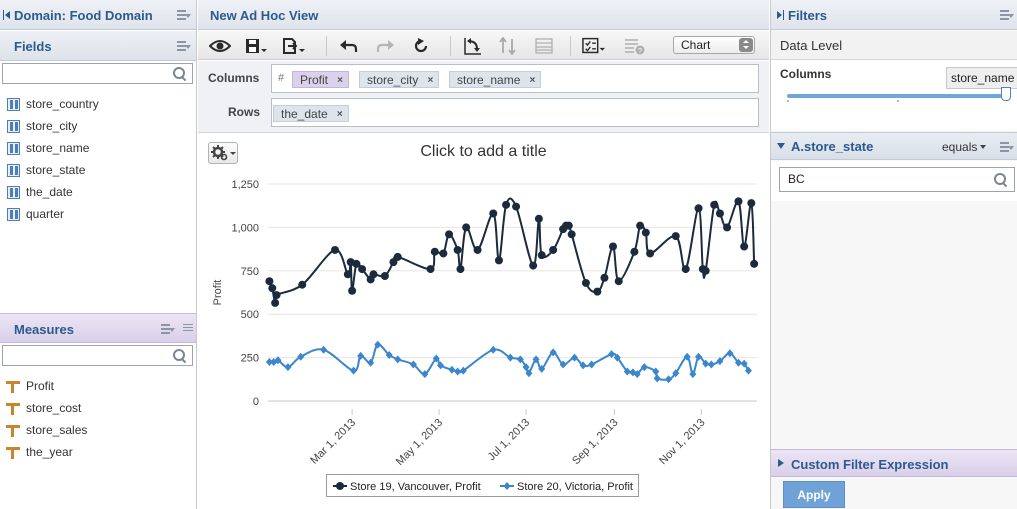 The image size is (1017, 509). I want to click on column-pill-profit: Profit ×, so click(321, 80).